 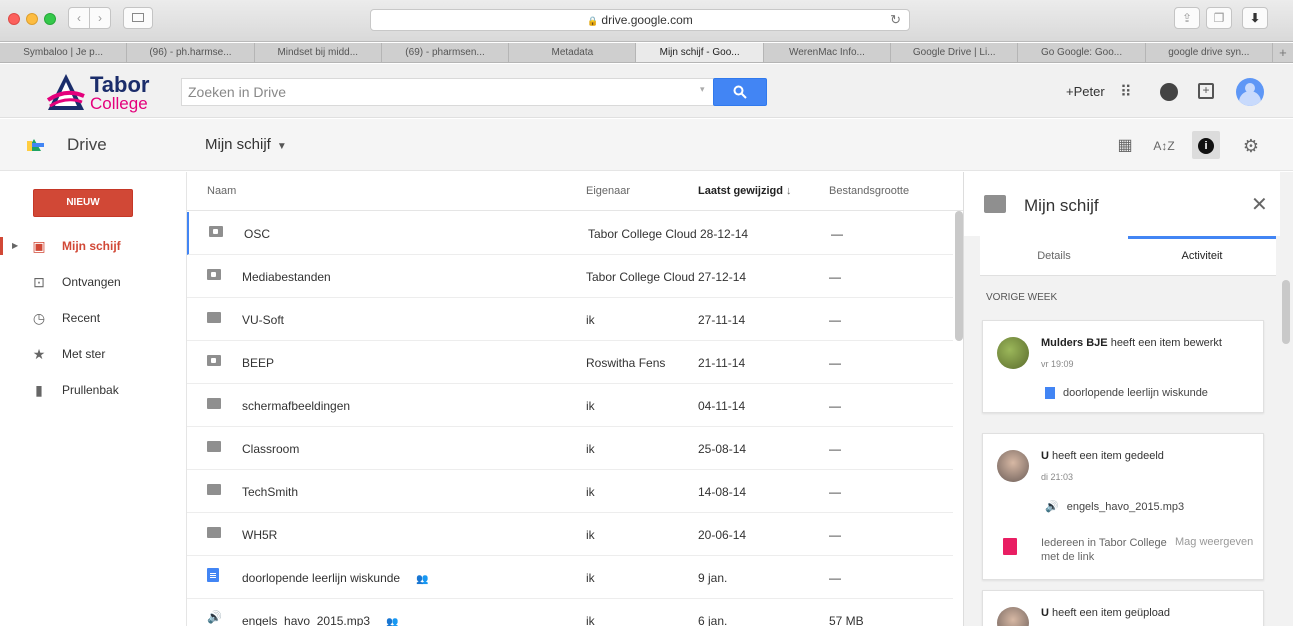 What do you see at coordinates (1187, 18) in the screenshot?
I see `share-button: ⇪` at bounding box center [1187, 18].